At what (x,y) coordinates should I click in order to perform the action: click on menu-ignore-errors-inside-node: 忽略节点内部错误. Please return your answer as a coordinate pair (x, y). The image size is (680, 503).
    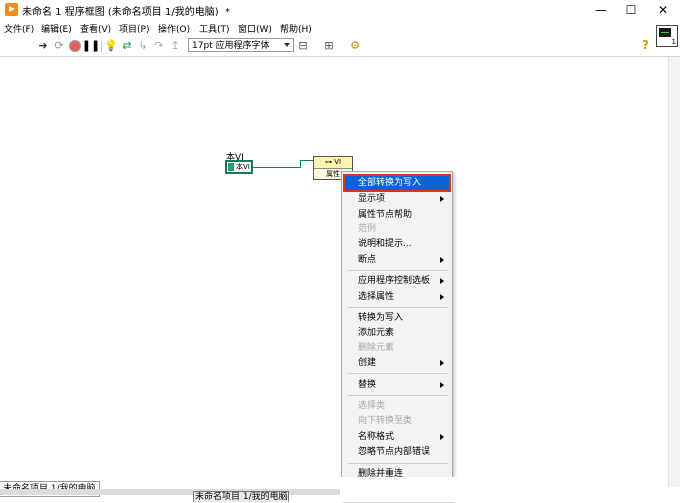
    Looking at the image, I should click on (397, 452).